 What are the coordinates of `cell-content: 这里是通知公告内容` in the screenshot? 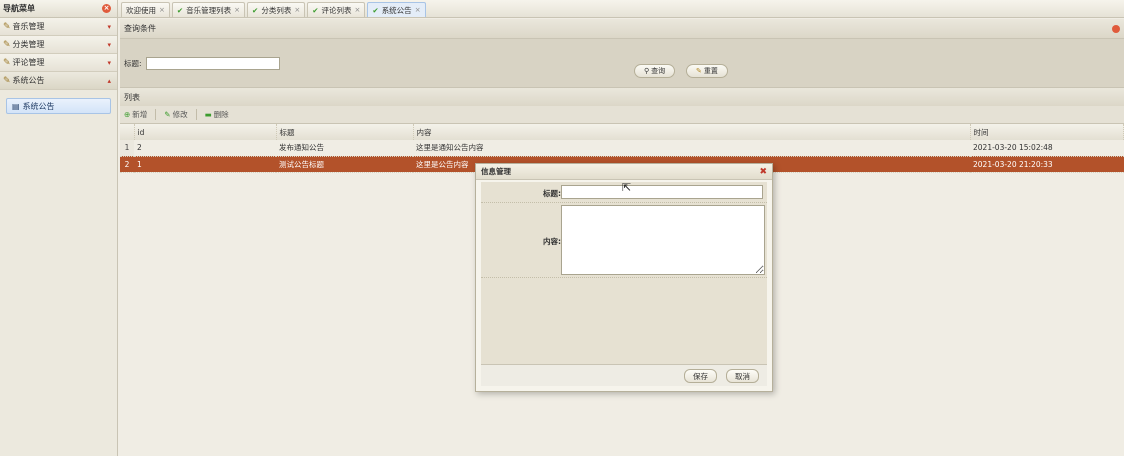 It's located at (691, 148).